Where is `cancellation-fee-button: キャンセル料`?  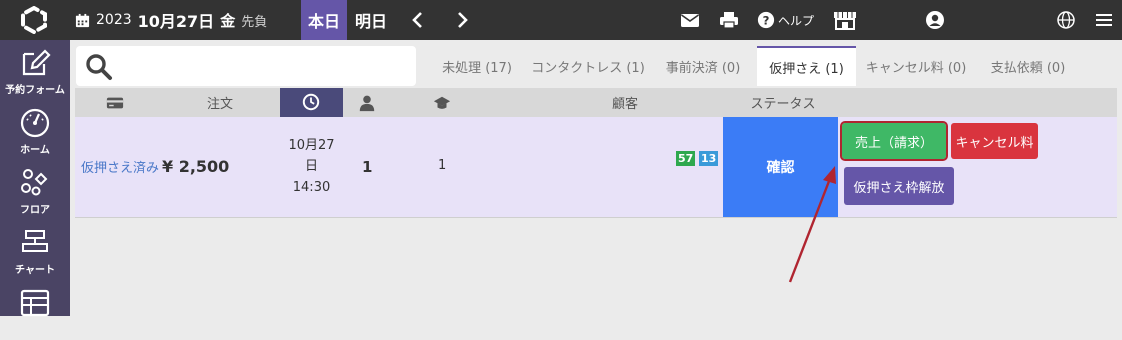
cancellation-fee-button: キャンセル料 is located at coordinates (994, 141).